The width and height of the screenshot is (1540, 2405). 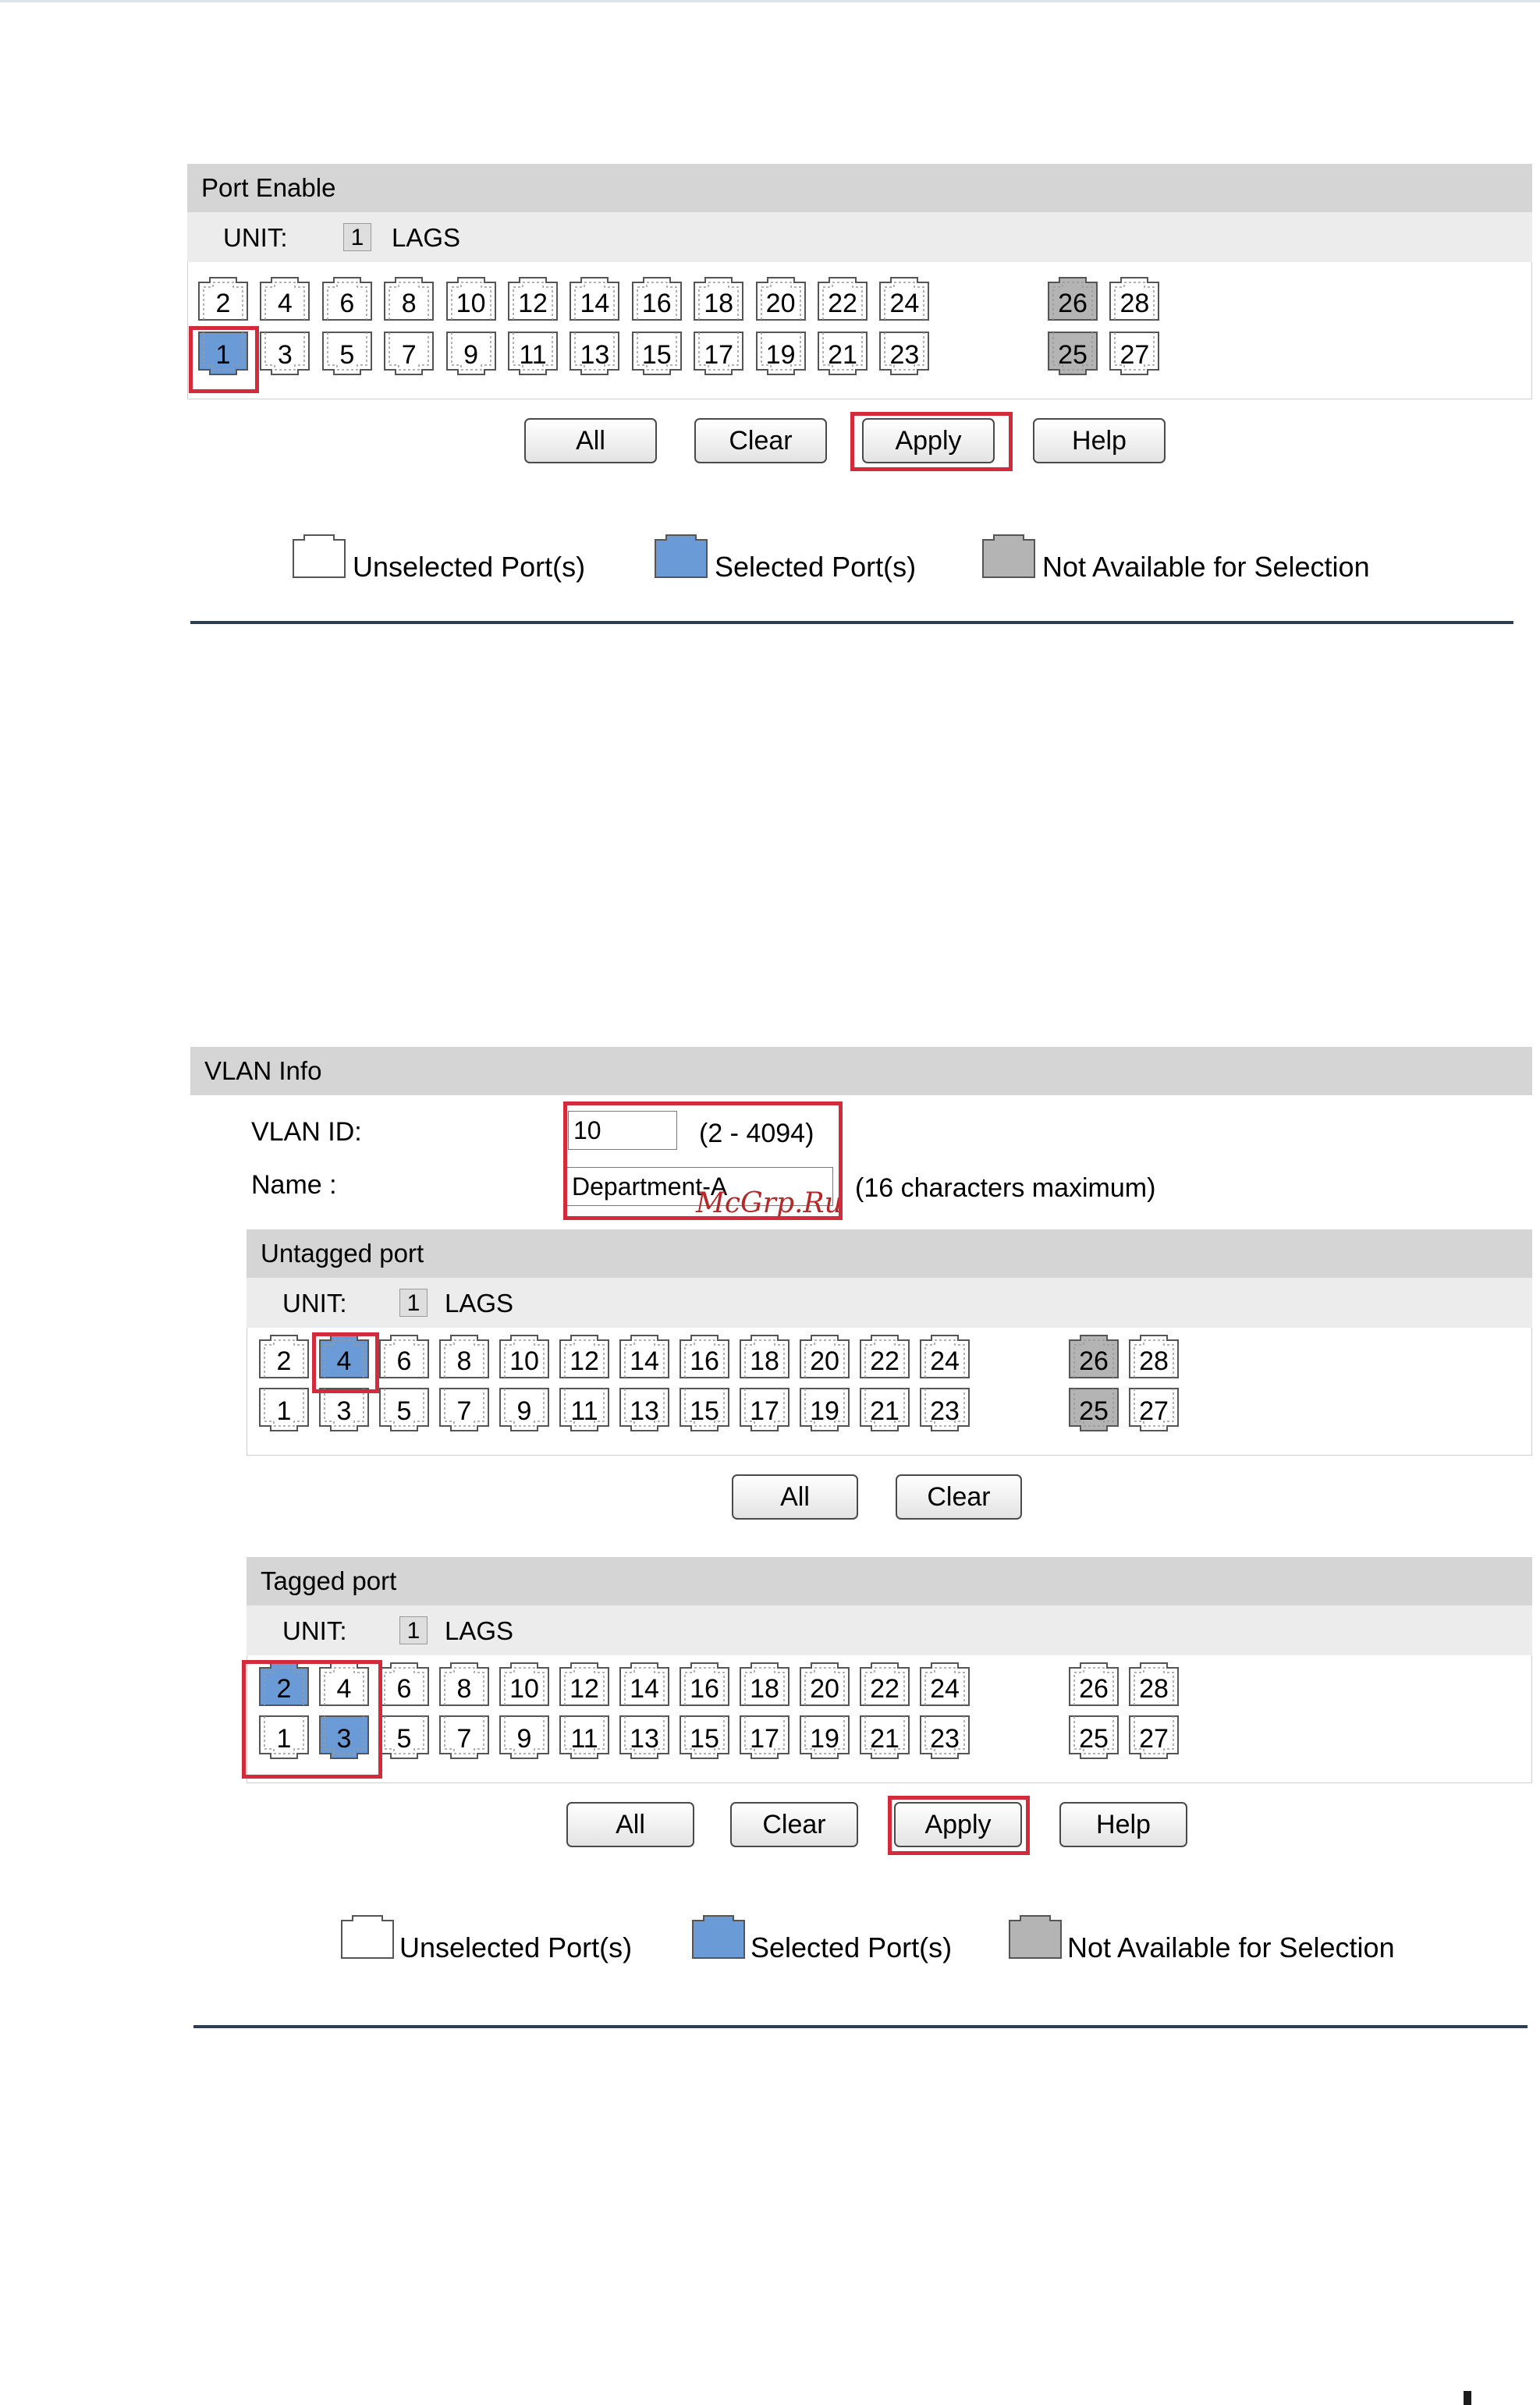 What do you see at coordinates (1094, 1737) in the screenshot?
I see `port-25: 25` at bounding box center [1094, 1737].